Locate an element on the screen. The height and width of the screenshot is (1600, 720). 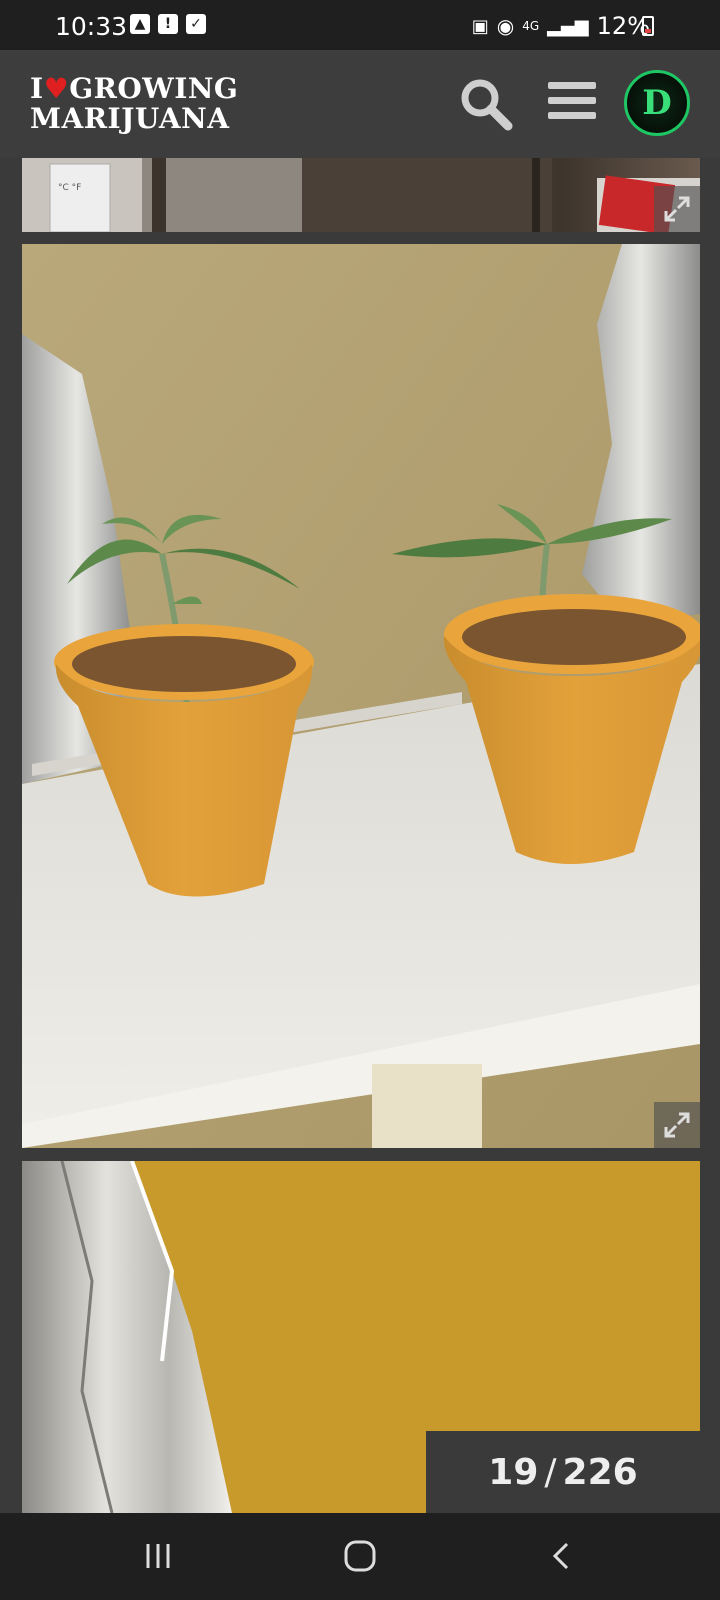
logo-growing: GROWING is located at coordinates (154, 88).